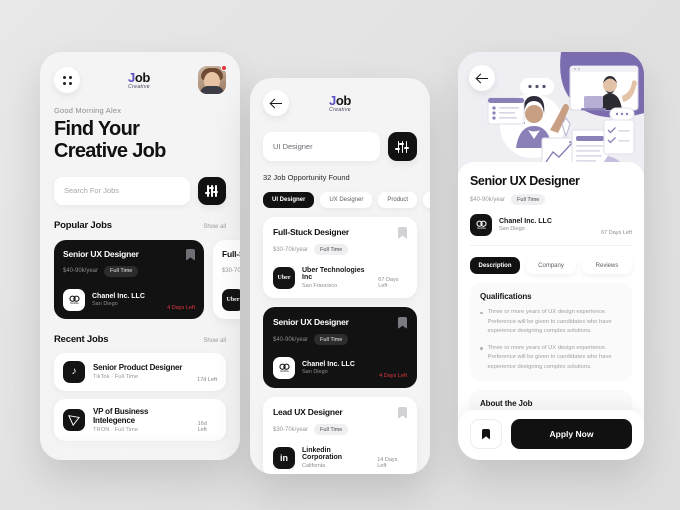 This screenshot has width=680, height=510. What do you see at coordinates (320, 285) in the screenshot?
I see `company-location: San Francisco` at bounding box center [320, 285].